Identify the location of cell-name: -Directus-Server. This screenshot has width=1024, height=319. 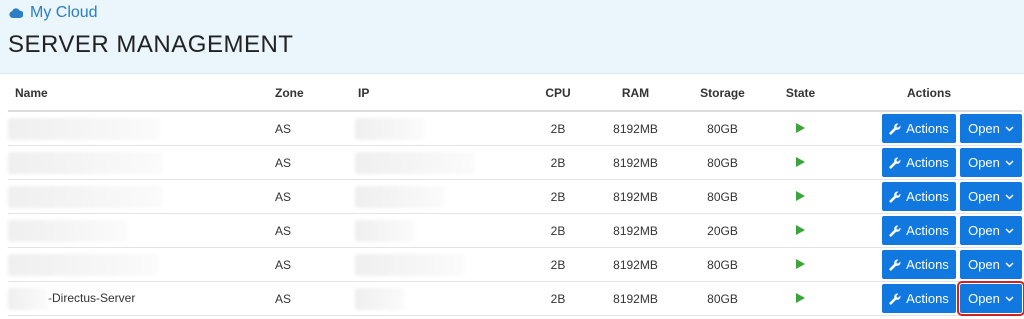
(138, 298).